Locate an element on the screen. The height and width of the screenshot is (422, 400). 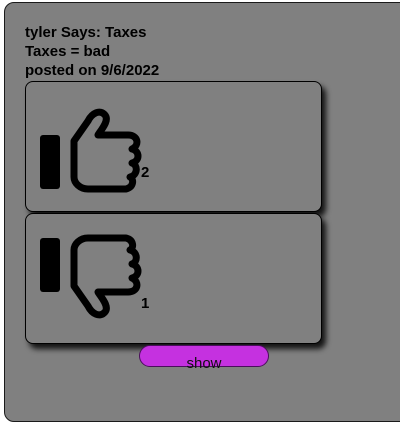
thumbs-up-icon is located at coordinates (91, 150).